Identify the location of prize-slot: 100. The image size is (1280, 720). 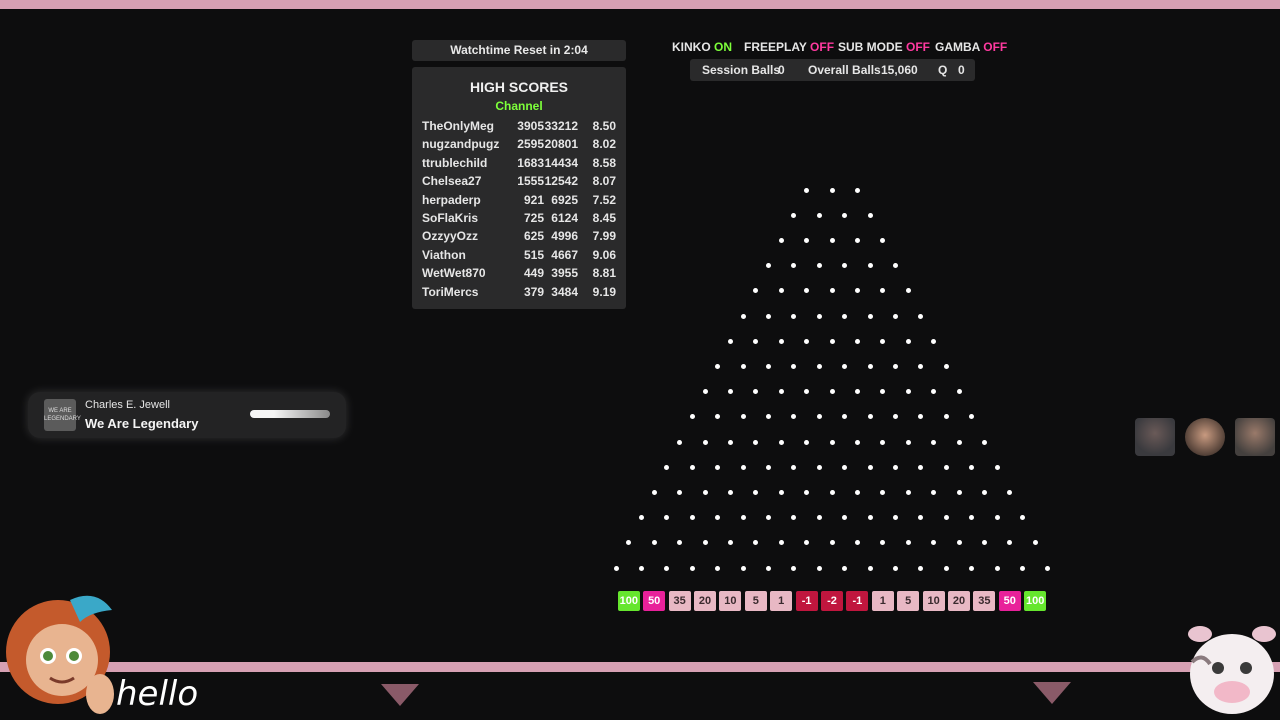
(628, 601).